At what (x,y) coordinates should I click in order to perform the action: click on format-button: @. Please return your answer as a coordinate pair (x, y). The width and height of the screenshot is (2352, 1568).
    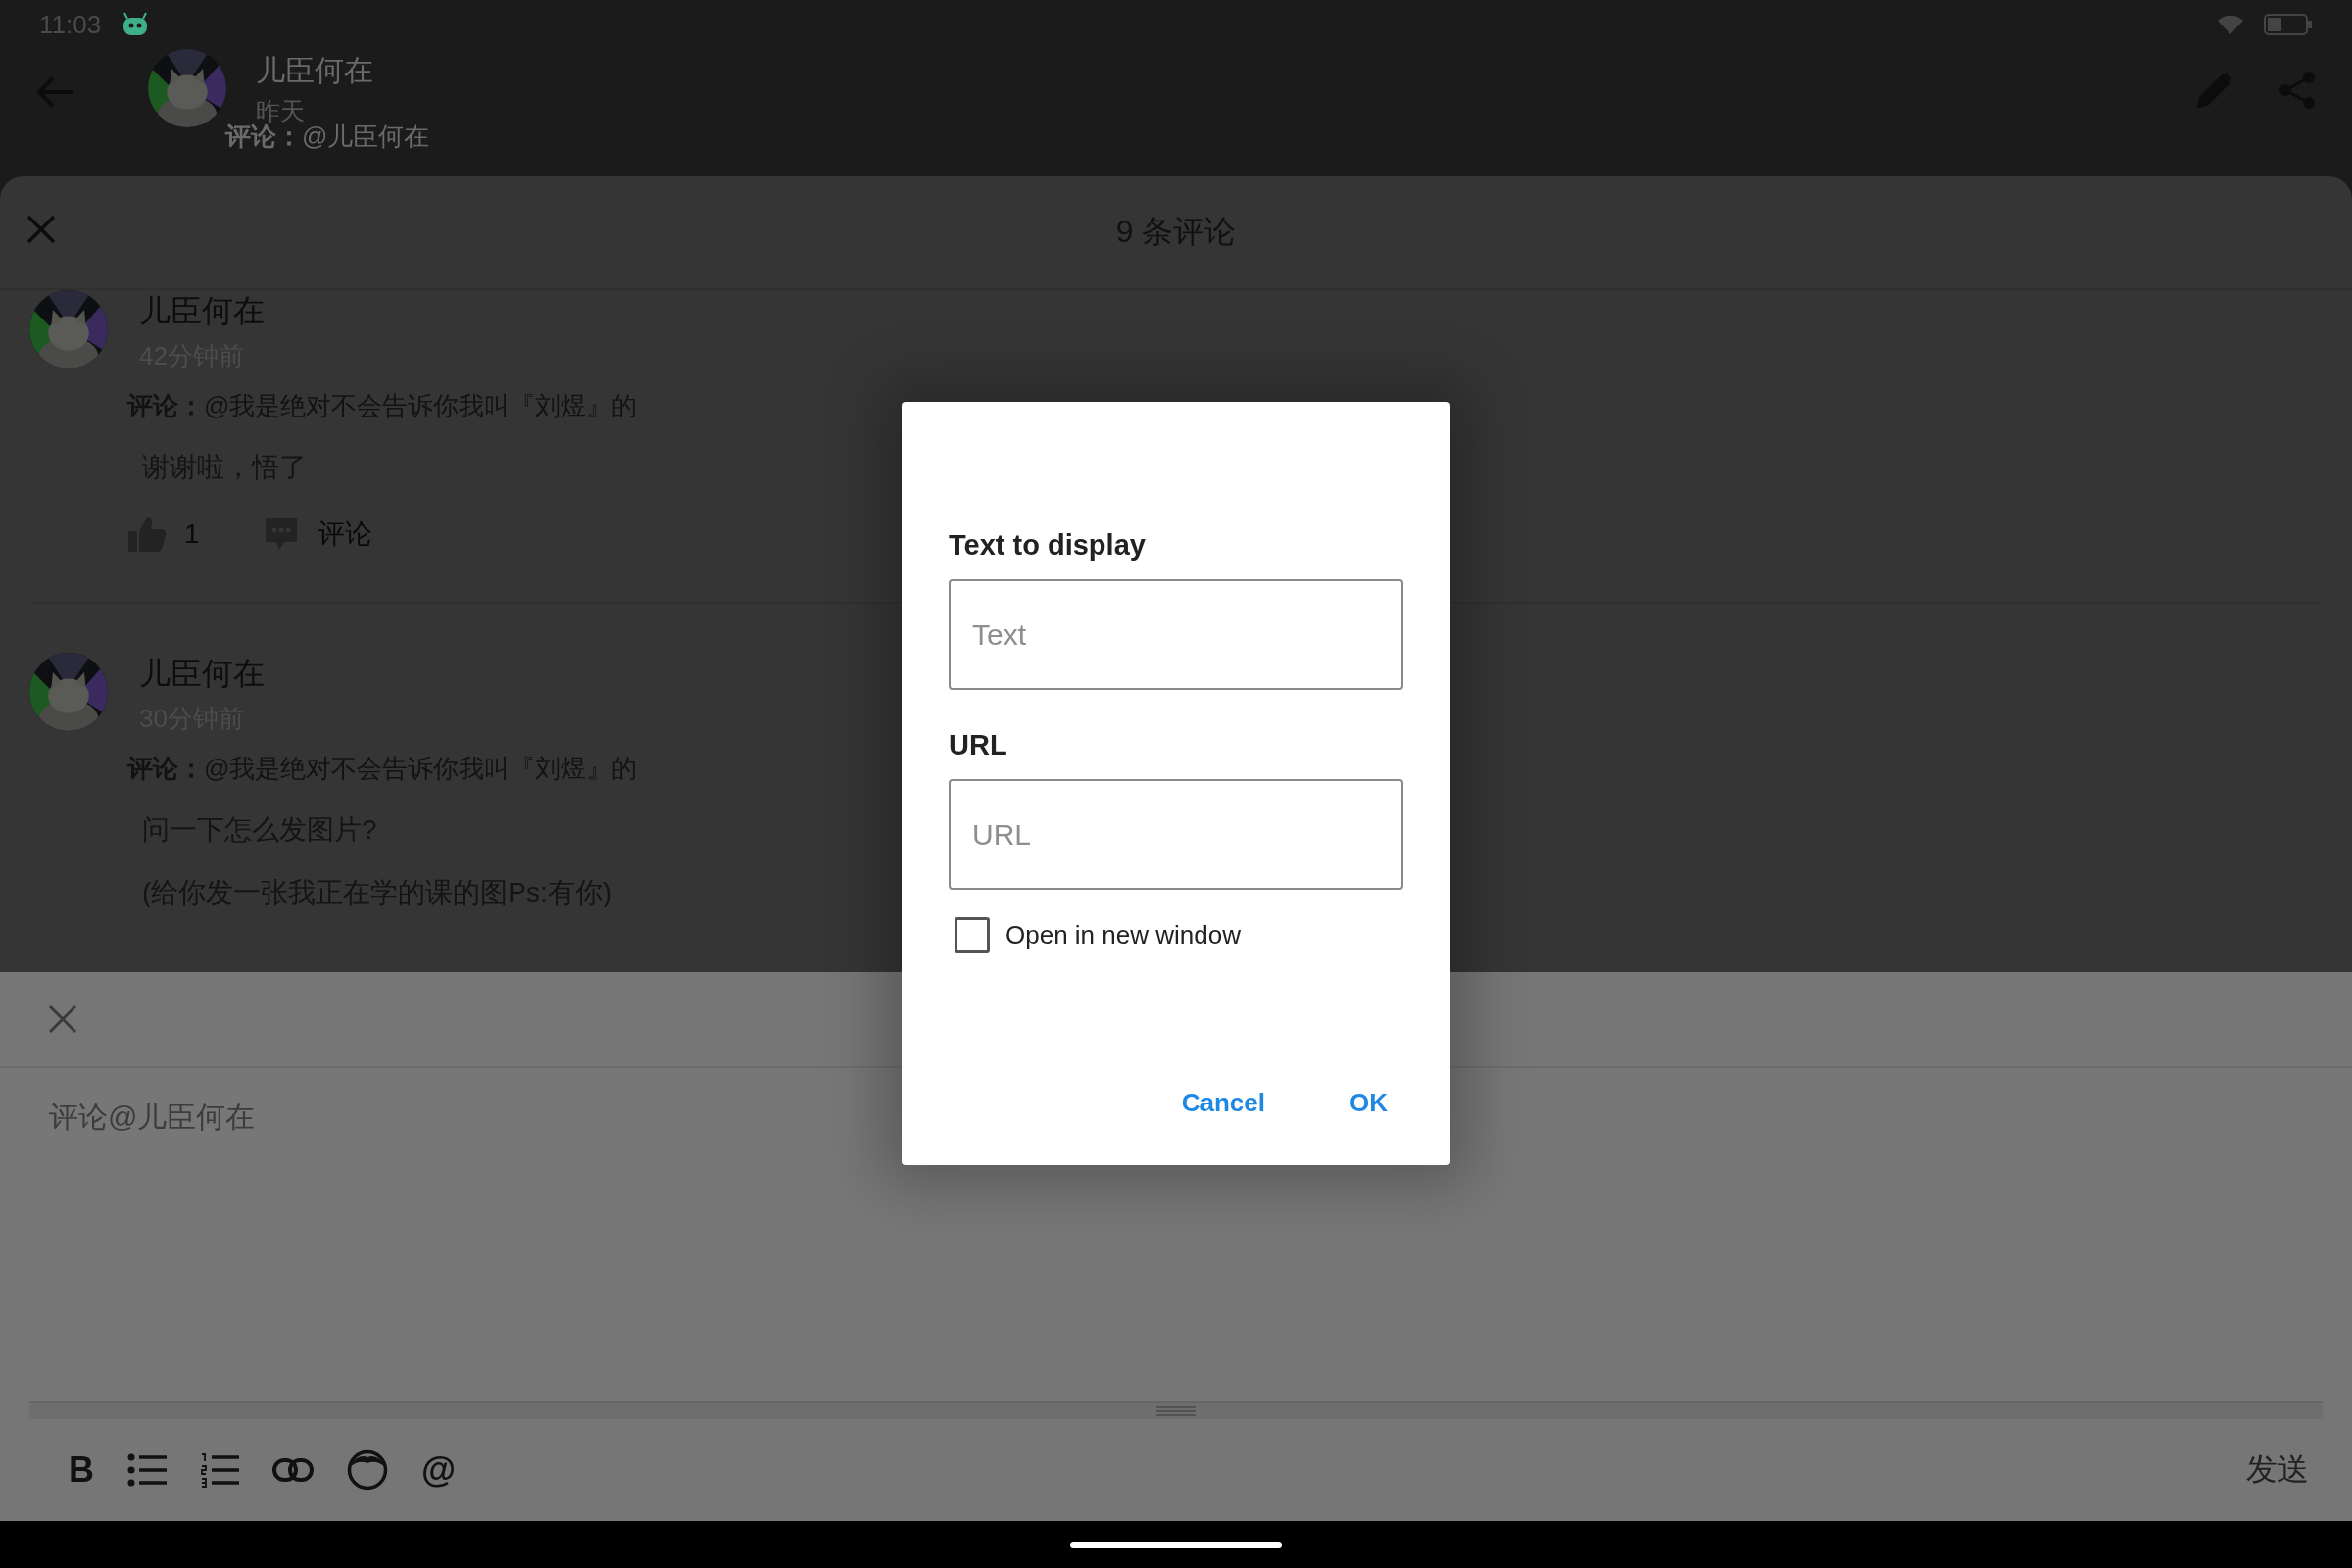
    Looking at the image, I should click on (439, 1470).